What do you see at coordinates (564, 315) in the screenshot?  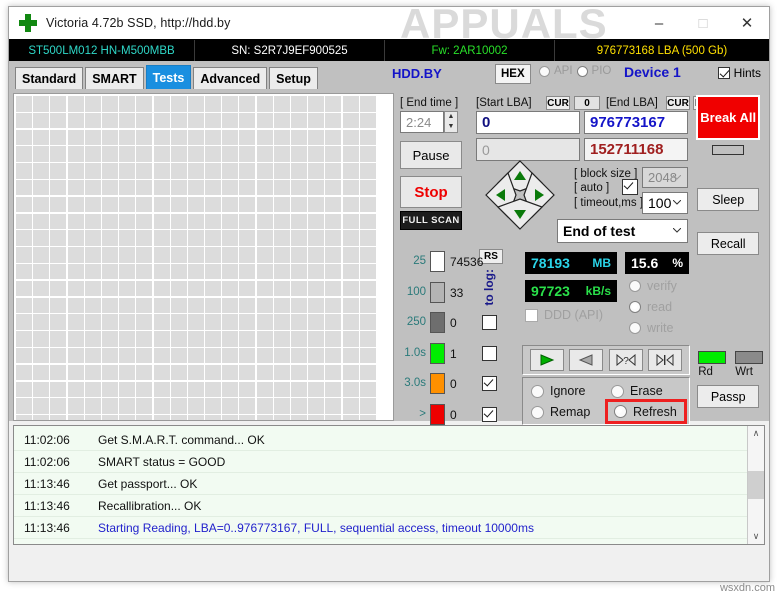 I see `ddd-api-toggle: DDD (API)` at bounding box center [564, 315].